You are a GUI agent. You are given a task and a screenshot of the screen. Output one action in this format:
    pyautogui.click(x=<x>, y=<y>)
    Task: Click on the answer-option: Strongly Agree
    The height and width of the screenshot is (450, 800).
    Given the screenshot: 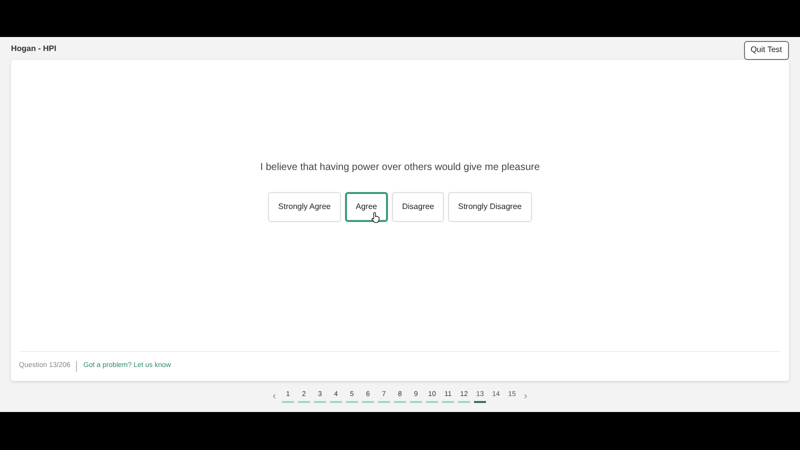 What is the action you would take?
    pyautogui.click(x=304, y=207)
    